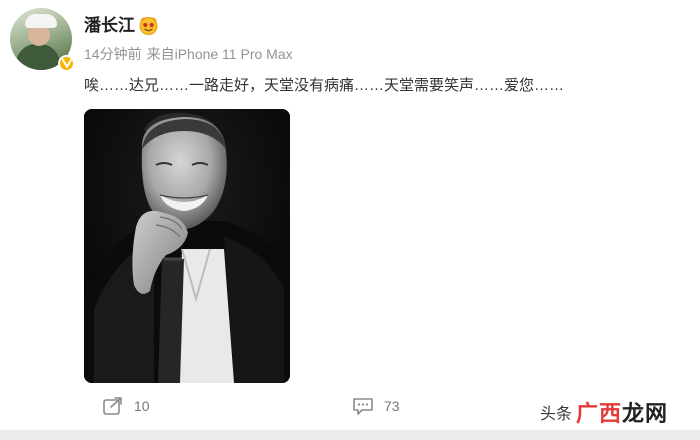  I want to click on post-time: 14分钟前, so click(113, 54).